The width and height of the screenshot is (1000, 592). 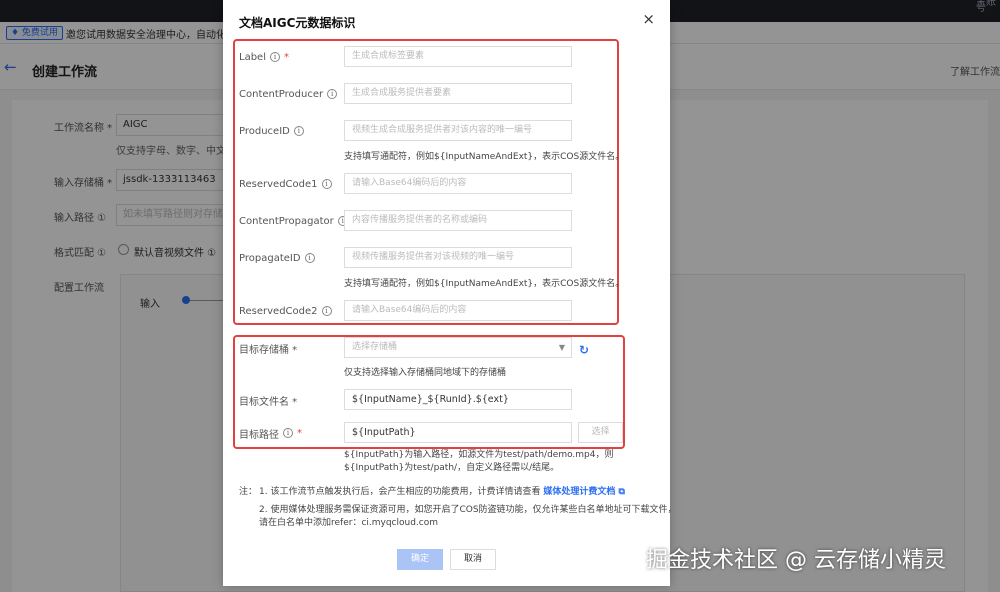 I want to click on note-line-3: 请在白名单中添加refer：ci.myqcloud.com, so click(x=349, y=523).